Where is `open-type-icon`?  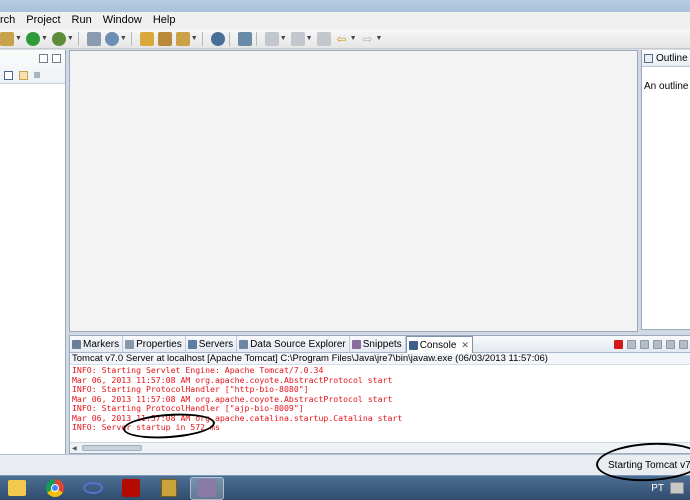
open-type-icon is located at coordinates (164, 38).